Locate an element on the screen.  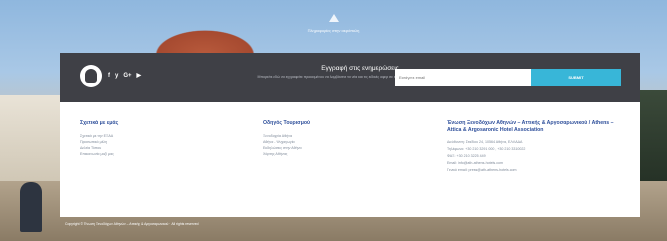
person-figure is located at coordinates (31, 207).